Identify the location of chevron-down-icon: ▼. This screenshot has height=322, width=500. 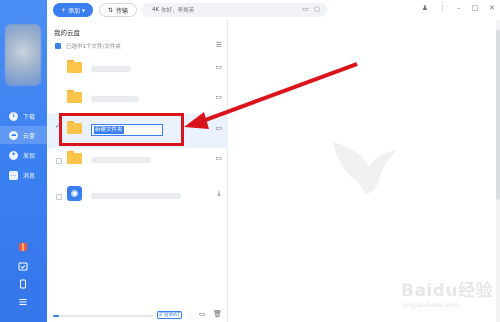
(83, 10).